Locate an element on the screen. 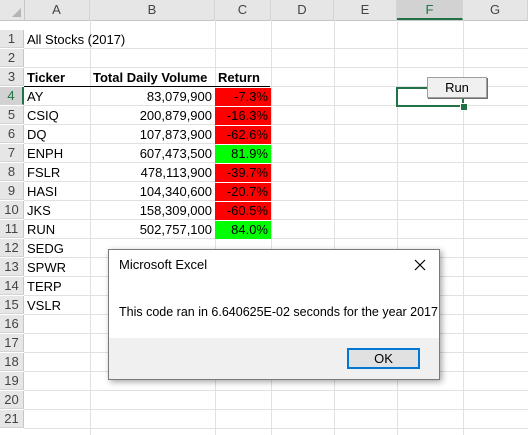 This screenshot has width=528, height=435. column-header-e: E is located at coordinates (365, 10).